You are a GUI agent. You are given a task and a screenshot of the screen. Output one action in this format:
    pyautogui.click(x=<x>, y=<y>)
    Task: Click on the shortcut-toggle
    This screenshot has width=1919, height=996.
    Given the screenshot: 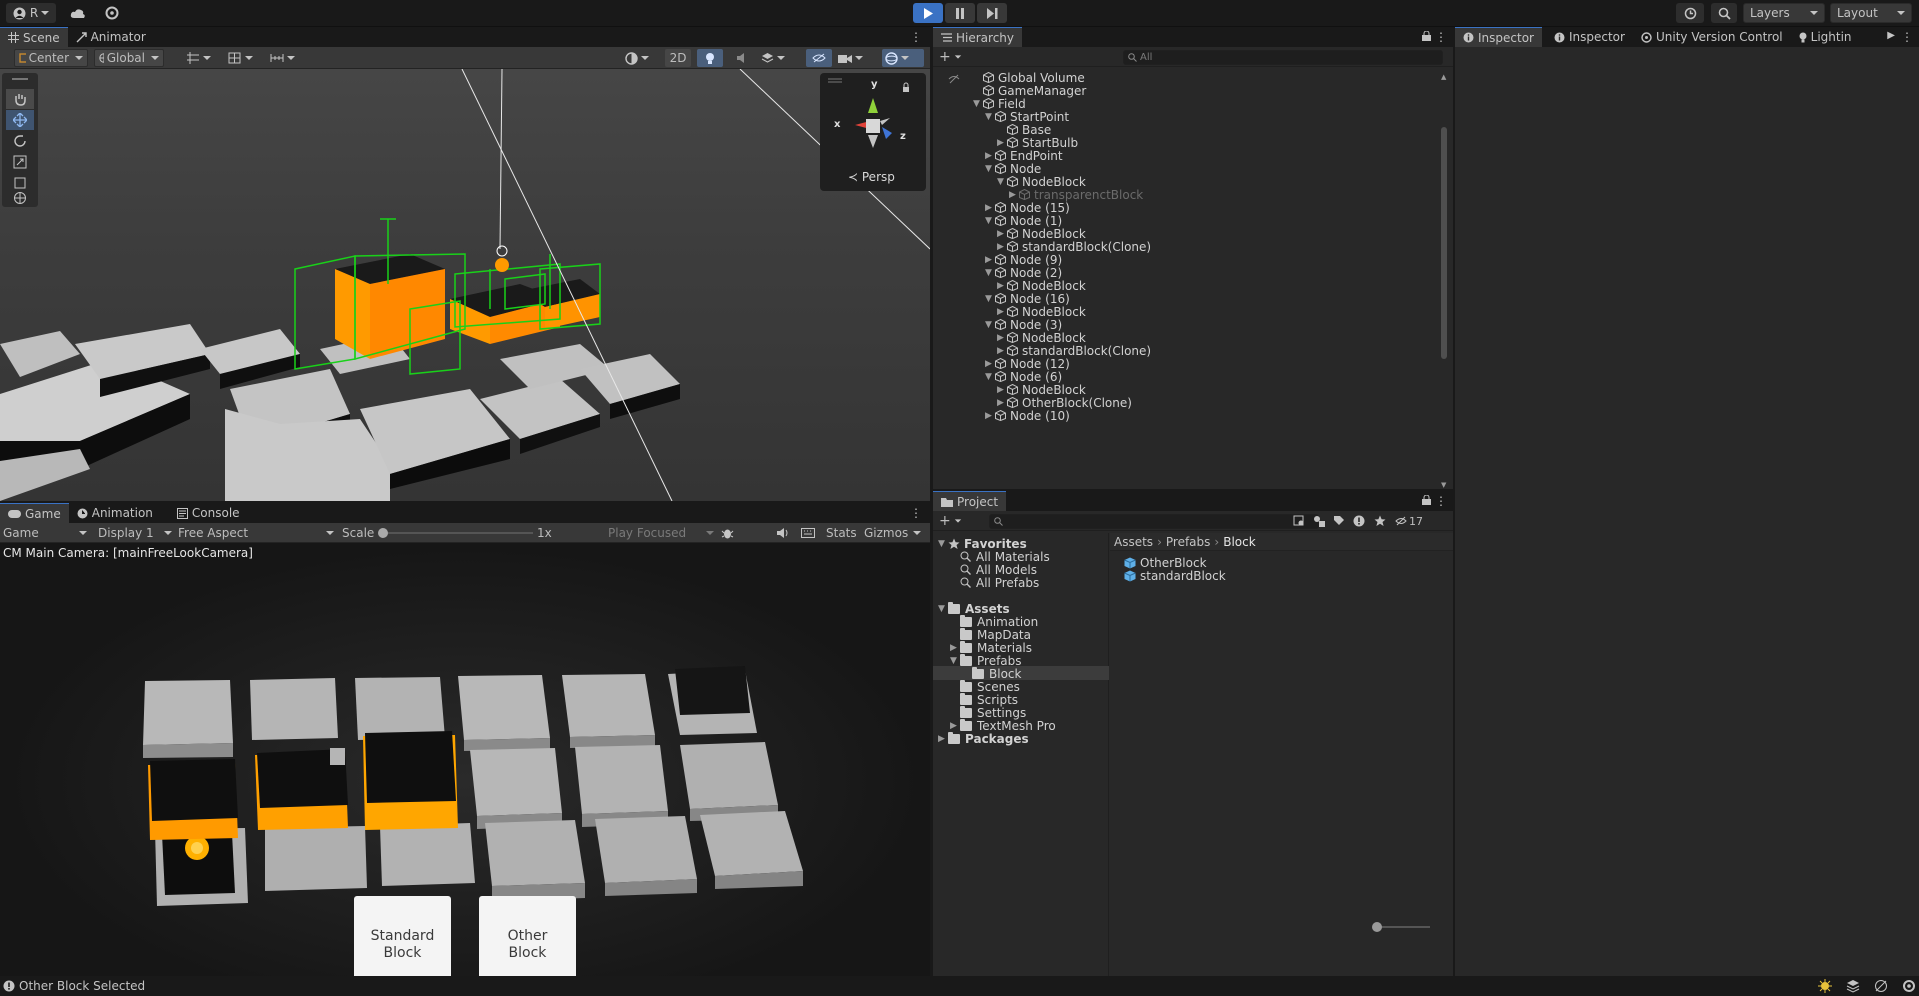 What is the action you would take?
    pyautogui.click(x=808, y=533)
    